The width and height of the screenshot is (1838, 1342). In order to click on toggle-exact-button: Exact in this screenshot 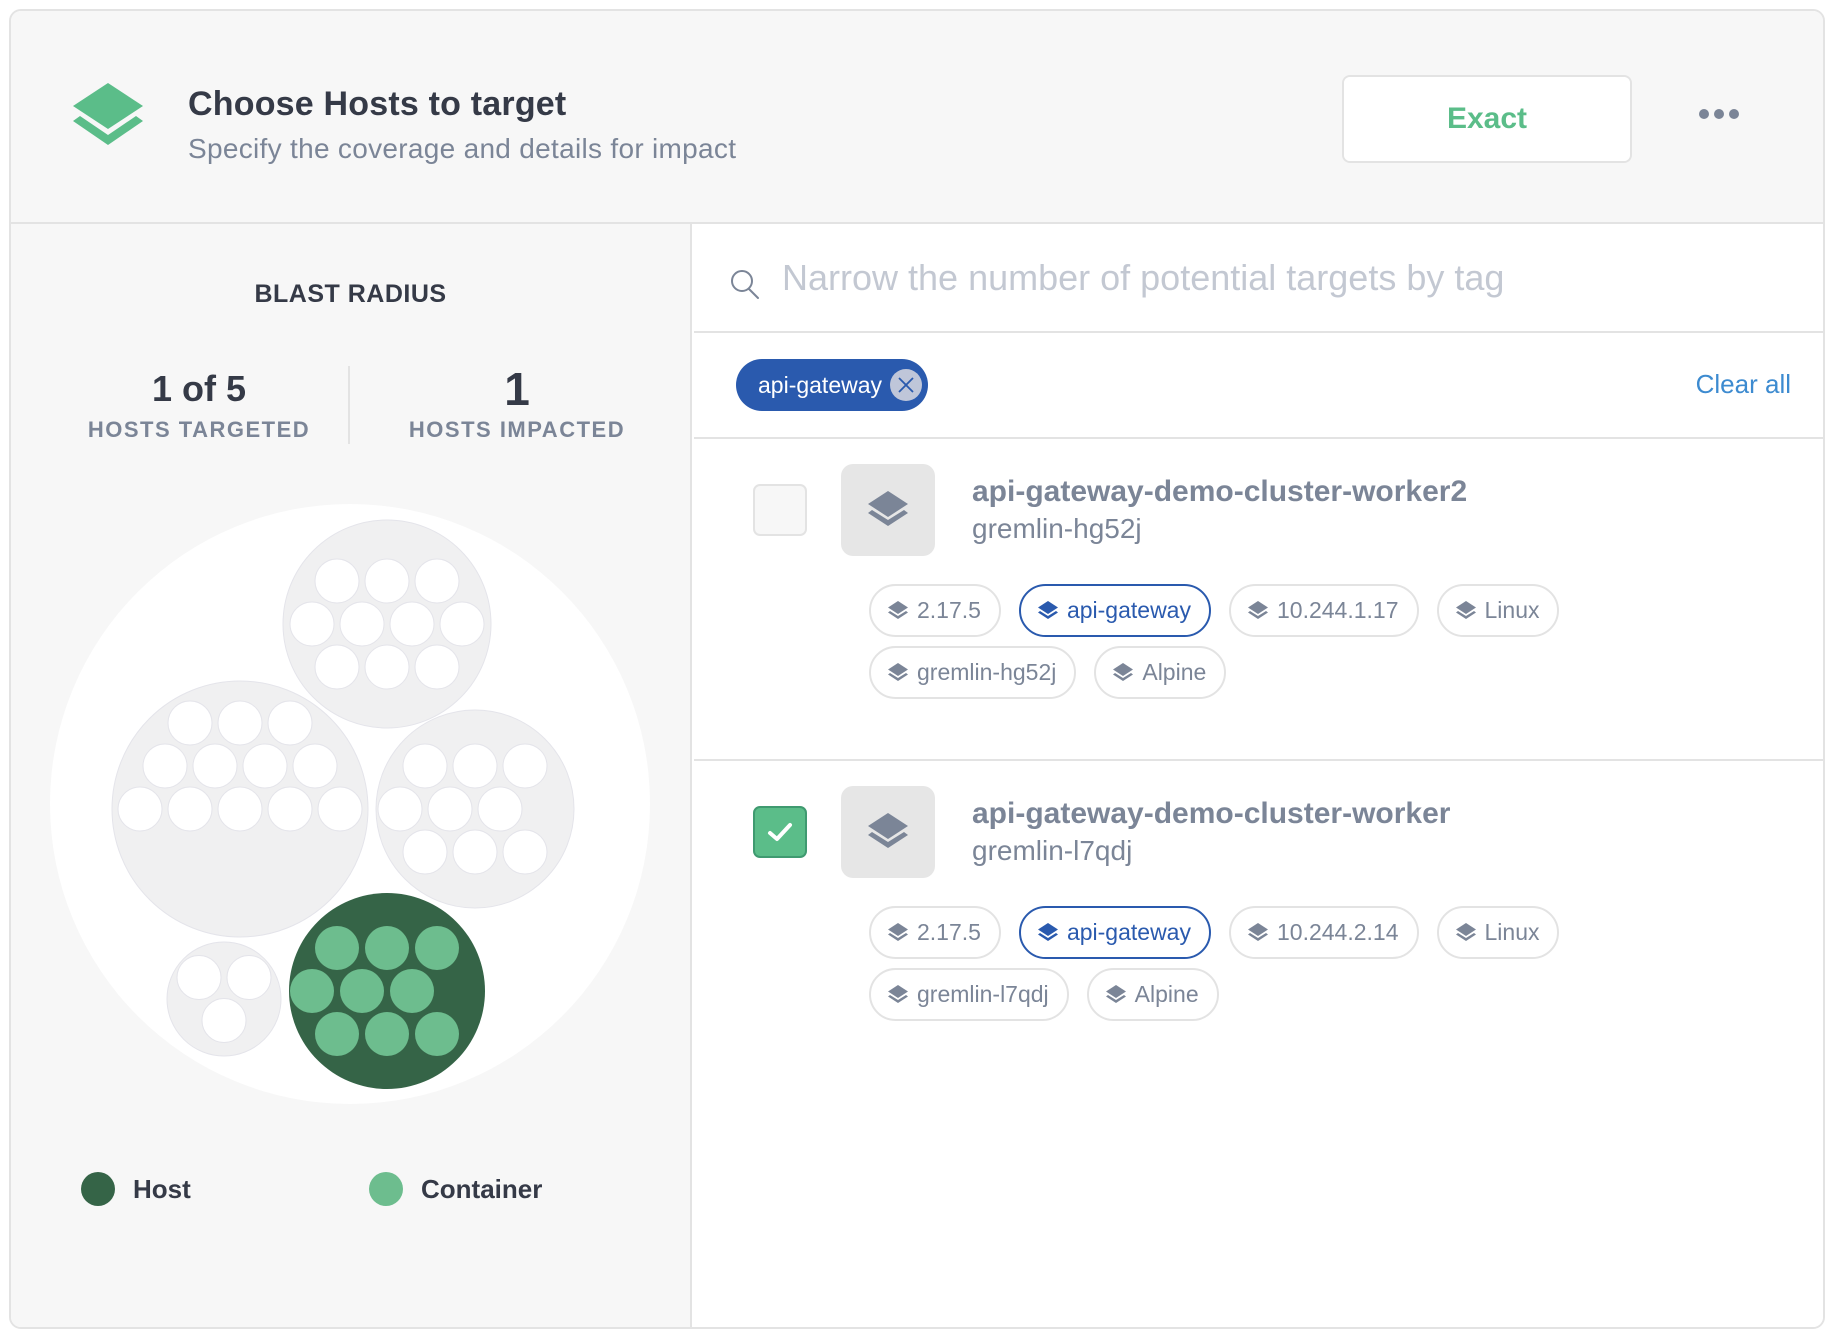, I will do `click(1487, 119)`.